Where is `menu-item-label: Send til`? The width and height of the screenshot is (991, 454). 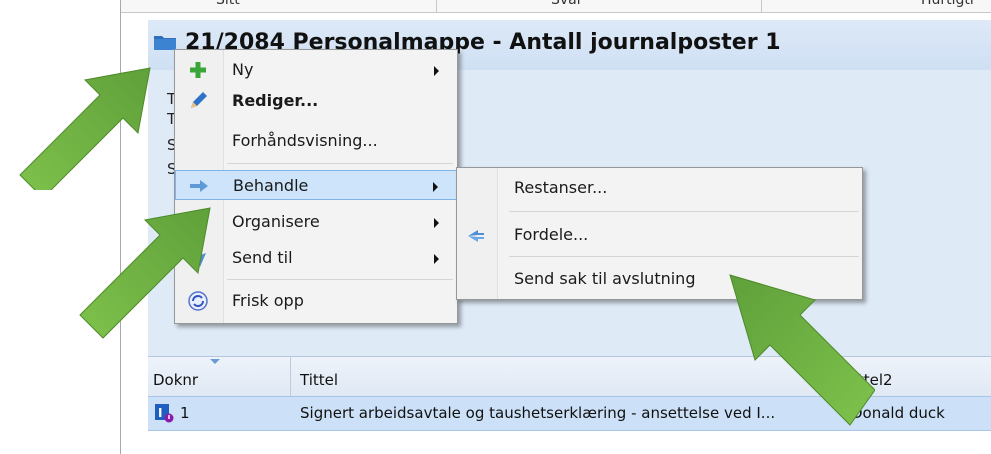 menu-item-label: Send til is located at coordinates (262, 257).